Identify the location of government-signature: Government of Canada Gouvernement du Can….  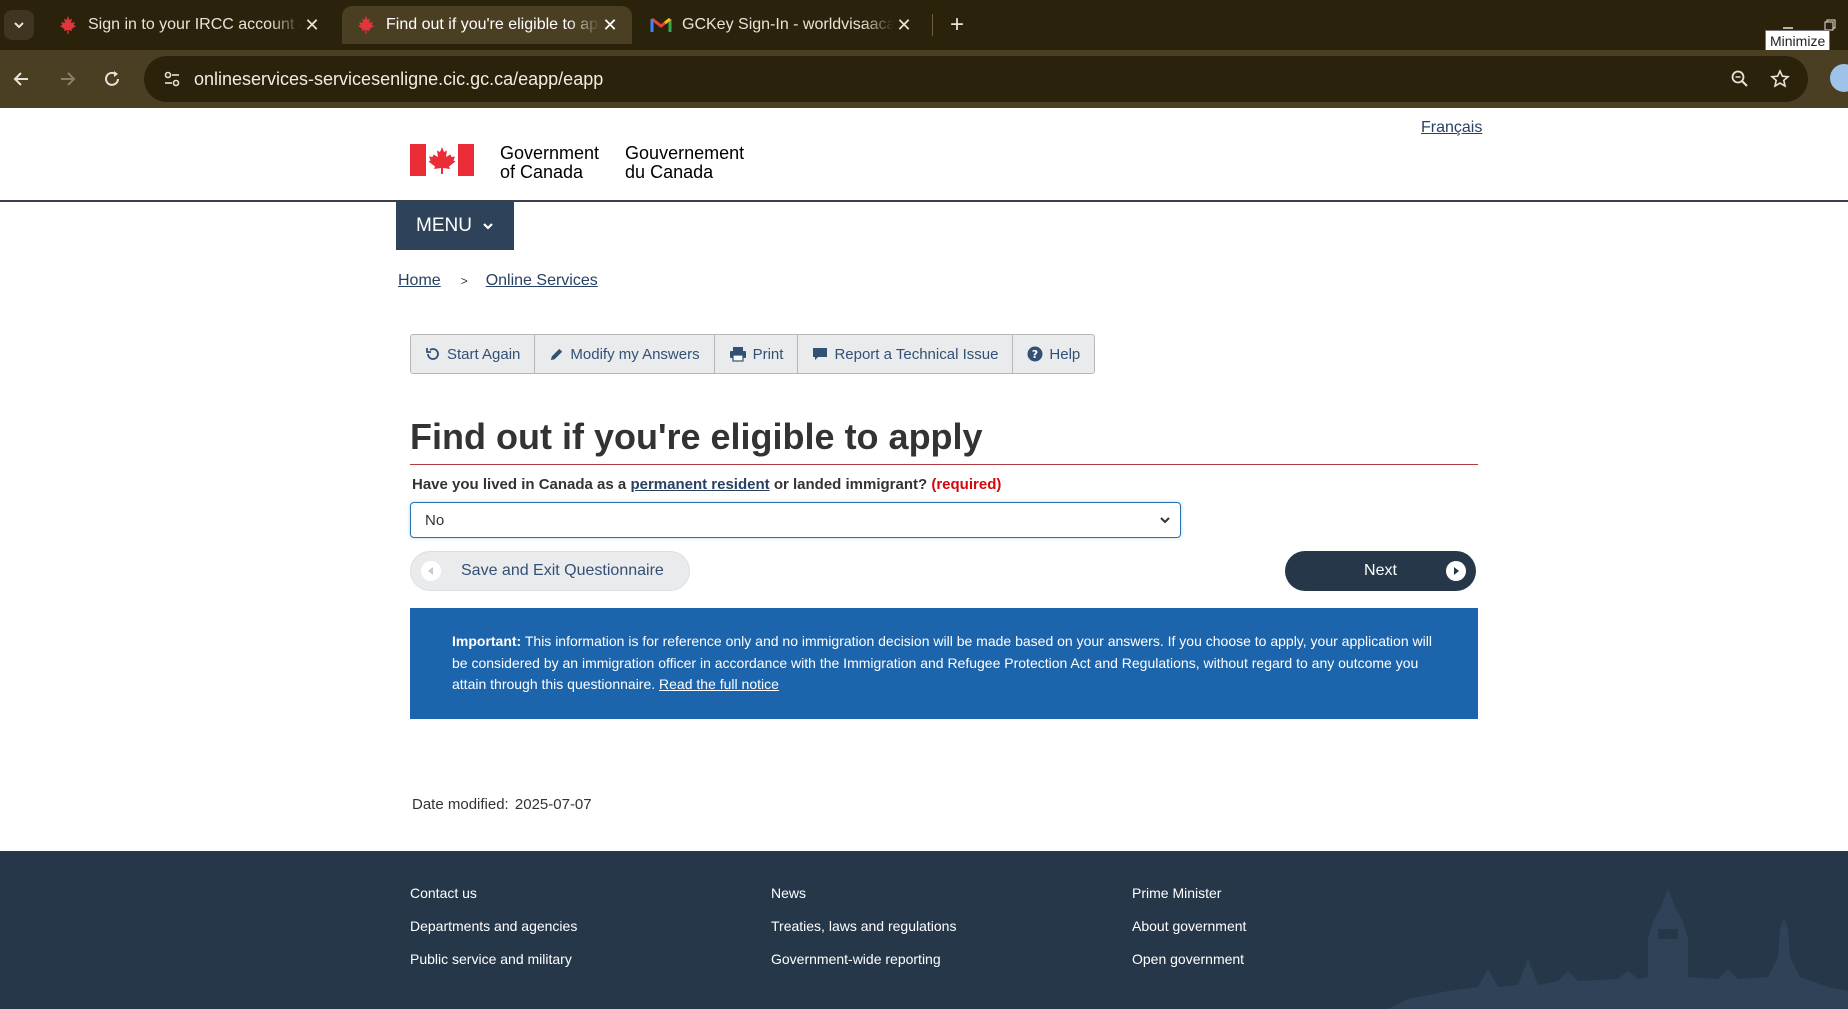
(577, 163).